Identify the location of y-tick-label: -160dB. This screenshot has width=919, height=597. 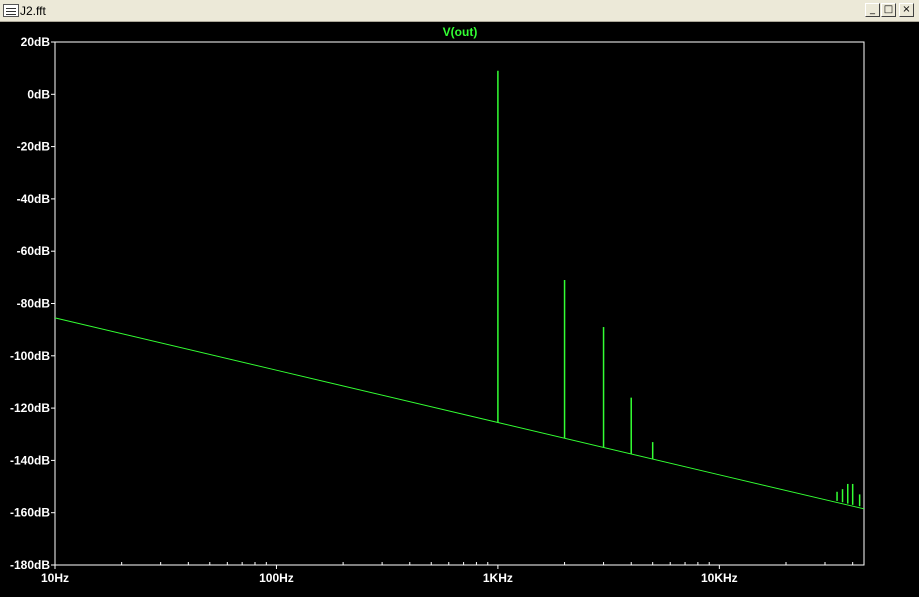
(30, 513).